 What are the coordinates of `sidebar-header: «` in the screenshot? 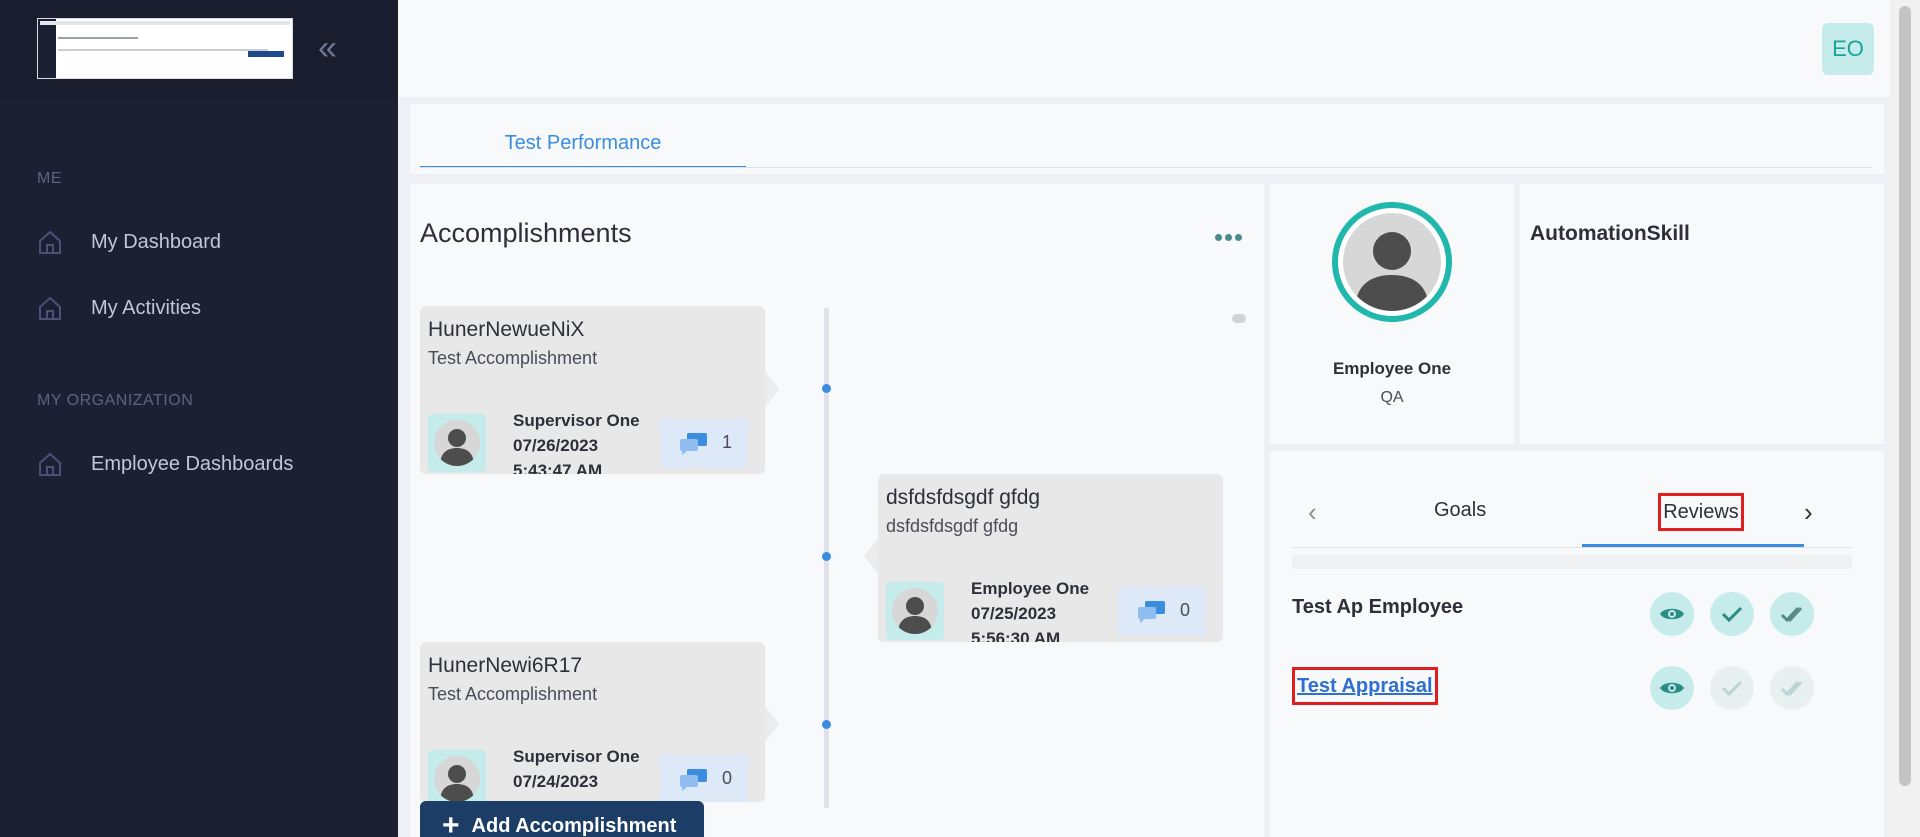 It's located at (199, 49).